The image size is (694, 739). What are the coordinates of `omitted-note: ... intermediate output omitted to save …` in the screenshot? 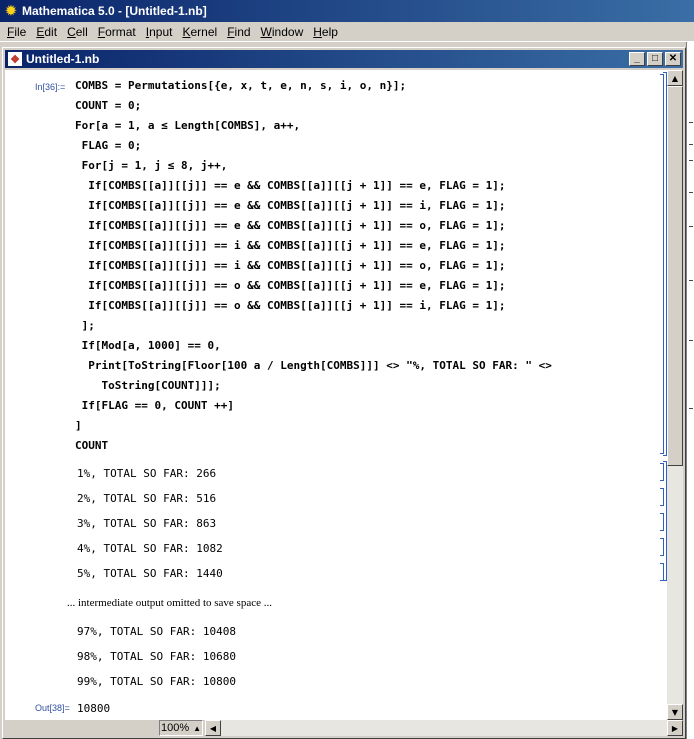 It's located at (169, 603).